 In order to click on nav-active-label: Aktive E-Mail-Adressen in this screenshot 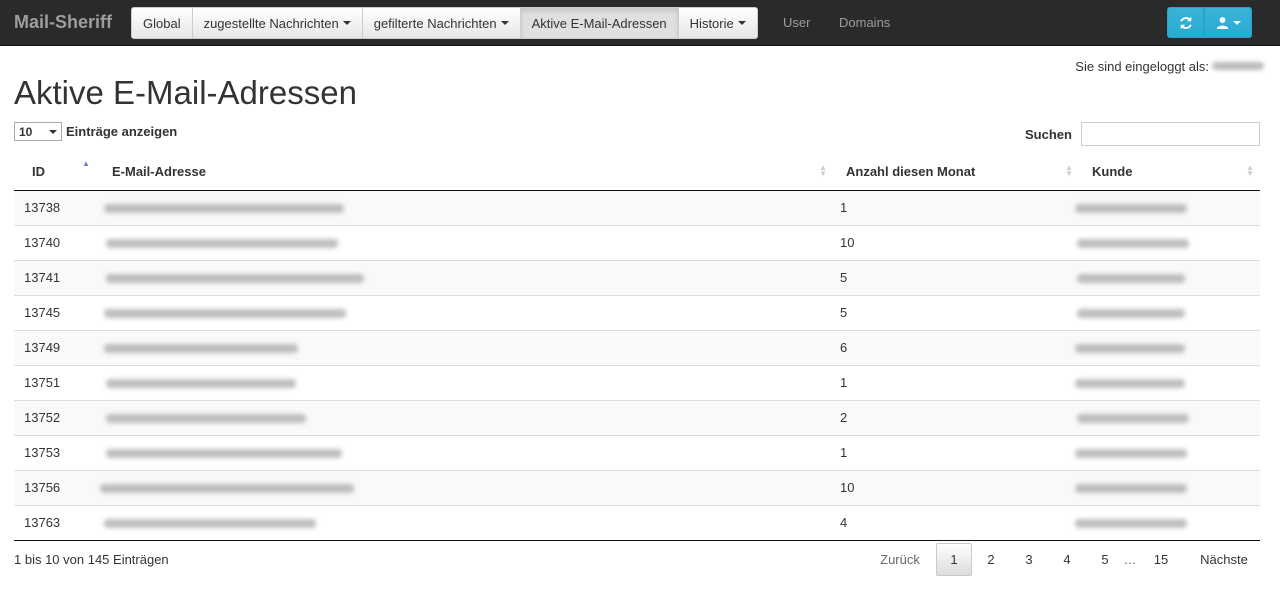, I will do `click(599, 23)`.